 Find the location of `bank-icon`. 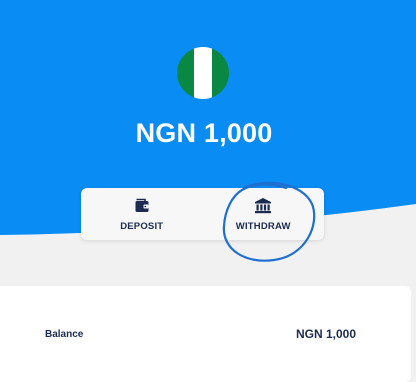

bank-icon is located at coordinates (263, 206).